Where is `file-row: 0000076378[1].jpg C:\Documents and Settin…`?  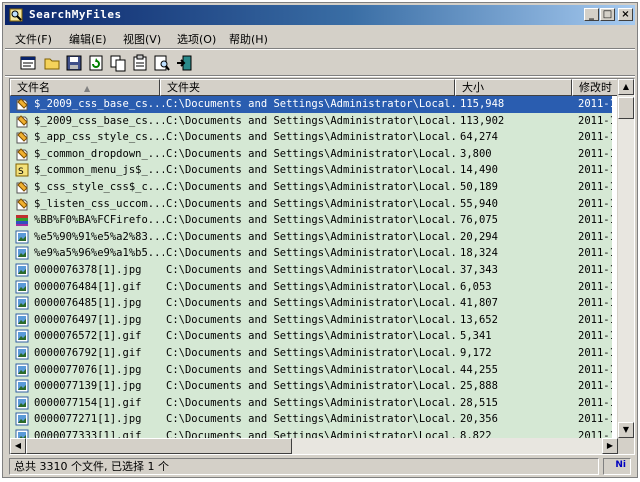
file-row: 0000076378[1].jpg C:\Documents and Settin… is located at coordinates (311, 270).